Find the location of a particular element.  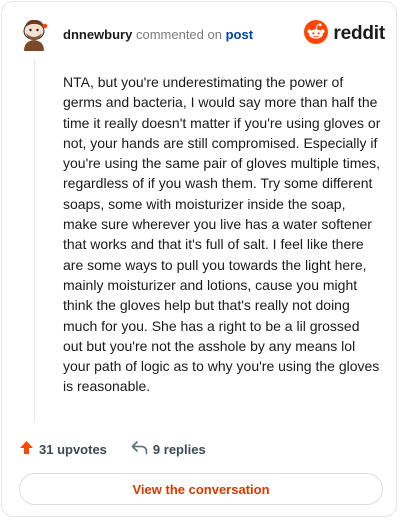

reply-arrow-icon is located at coordinates (139, 449).